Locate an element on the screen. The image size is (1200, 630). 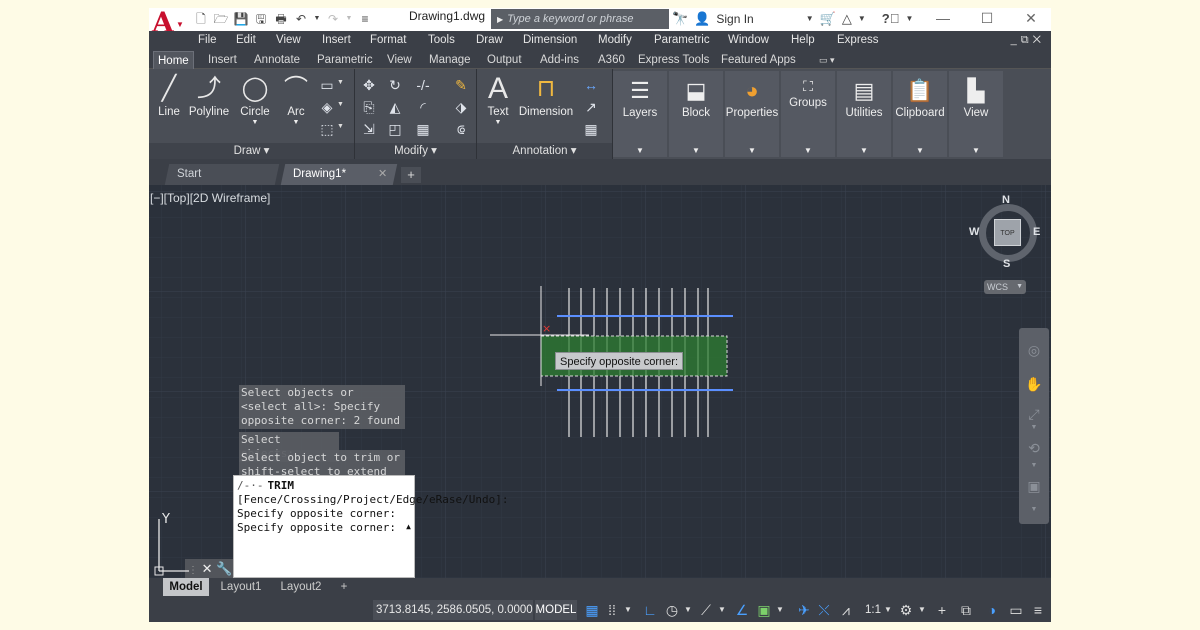
rectangle-icon: ▭ is located at coordinates (327, 85).